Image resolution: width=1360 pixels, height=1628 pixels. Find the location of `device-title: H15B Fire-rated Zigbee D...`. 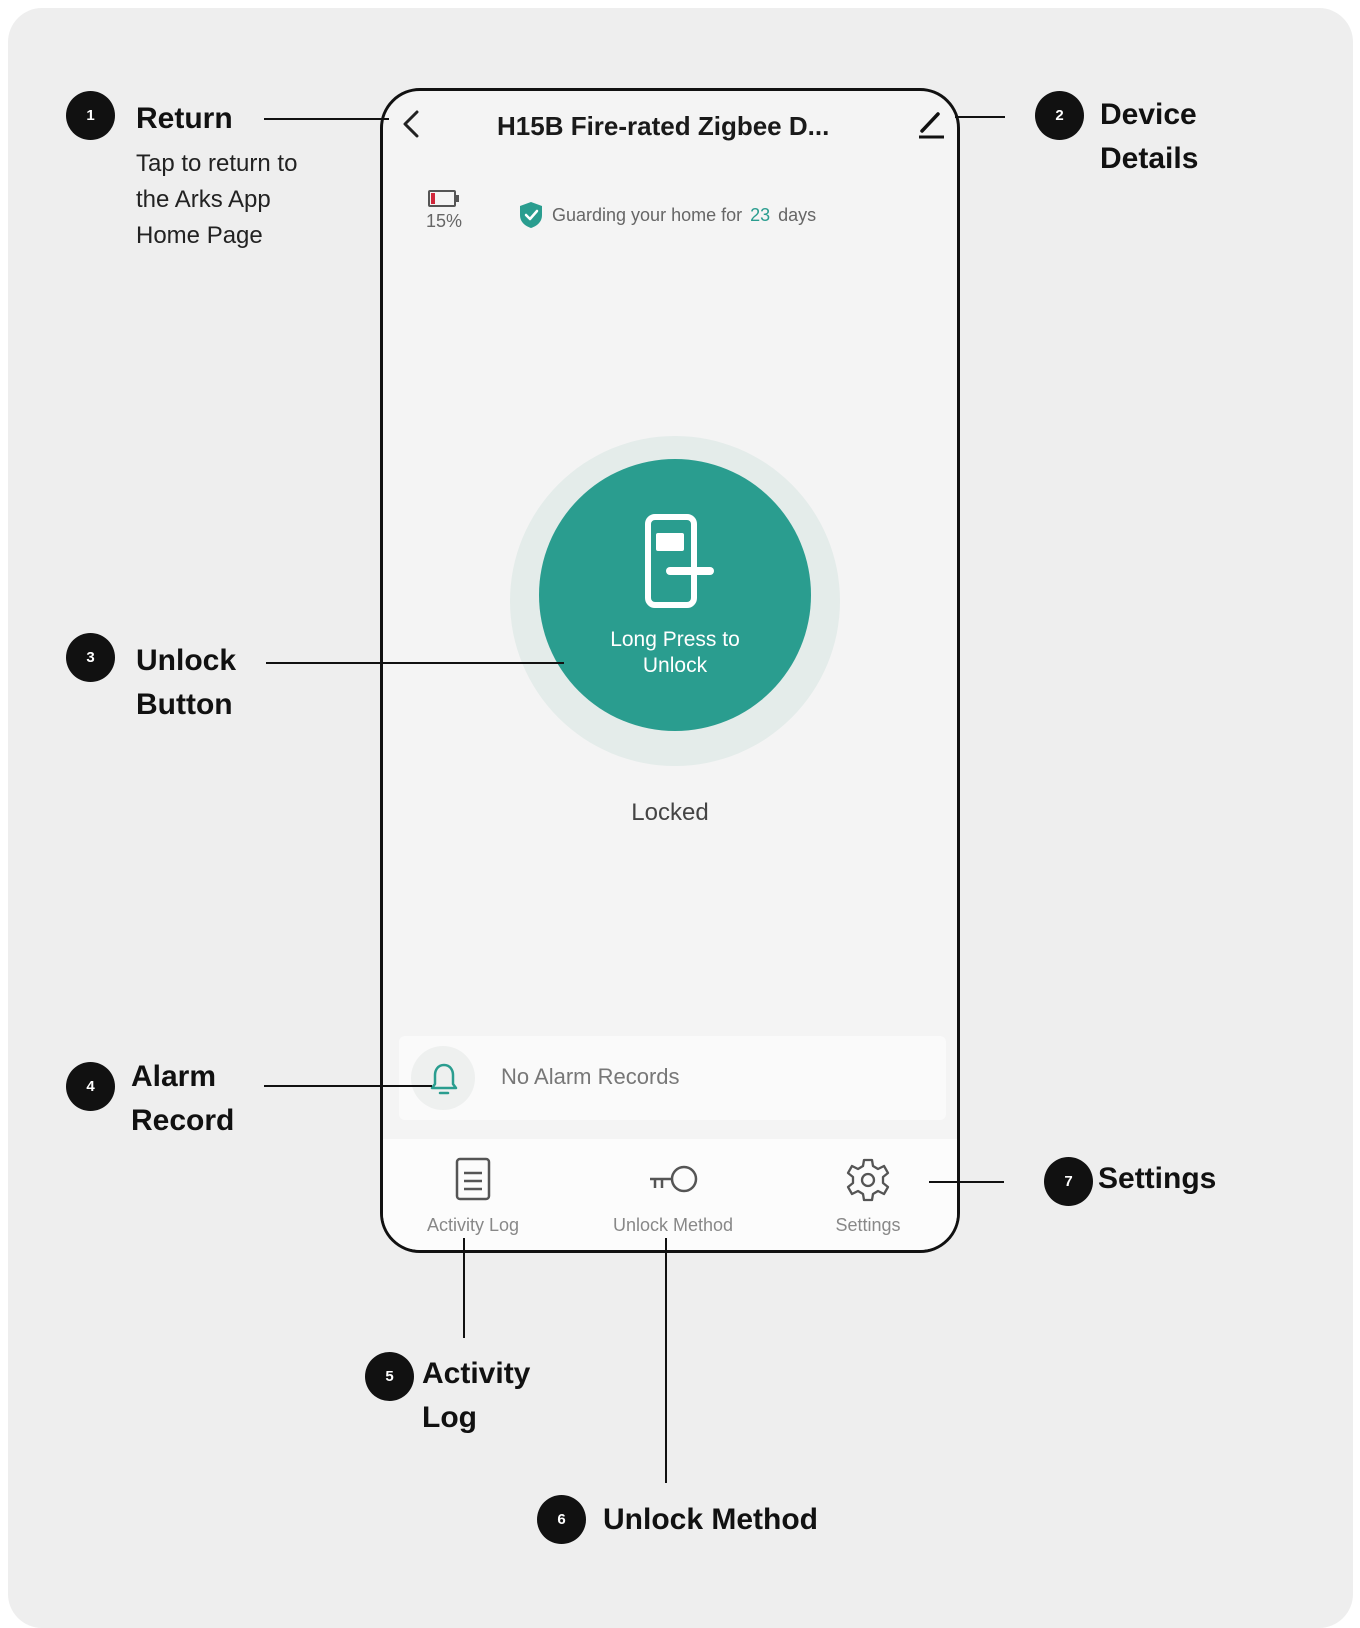

device-title: H15B Fire-rated Zigbee D... is located at coordinates (663, 126).